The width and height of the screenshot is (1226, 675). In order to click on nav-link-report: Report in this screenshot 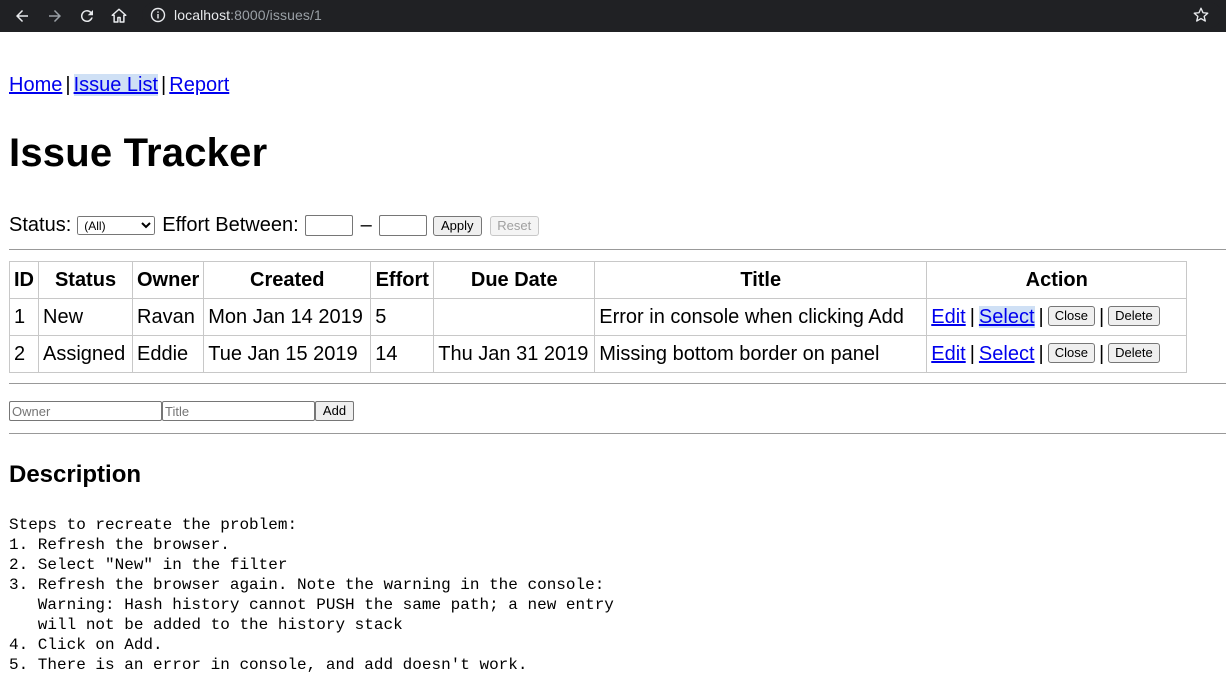, I will do `click(199, 85)`.